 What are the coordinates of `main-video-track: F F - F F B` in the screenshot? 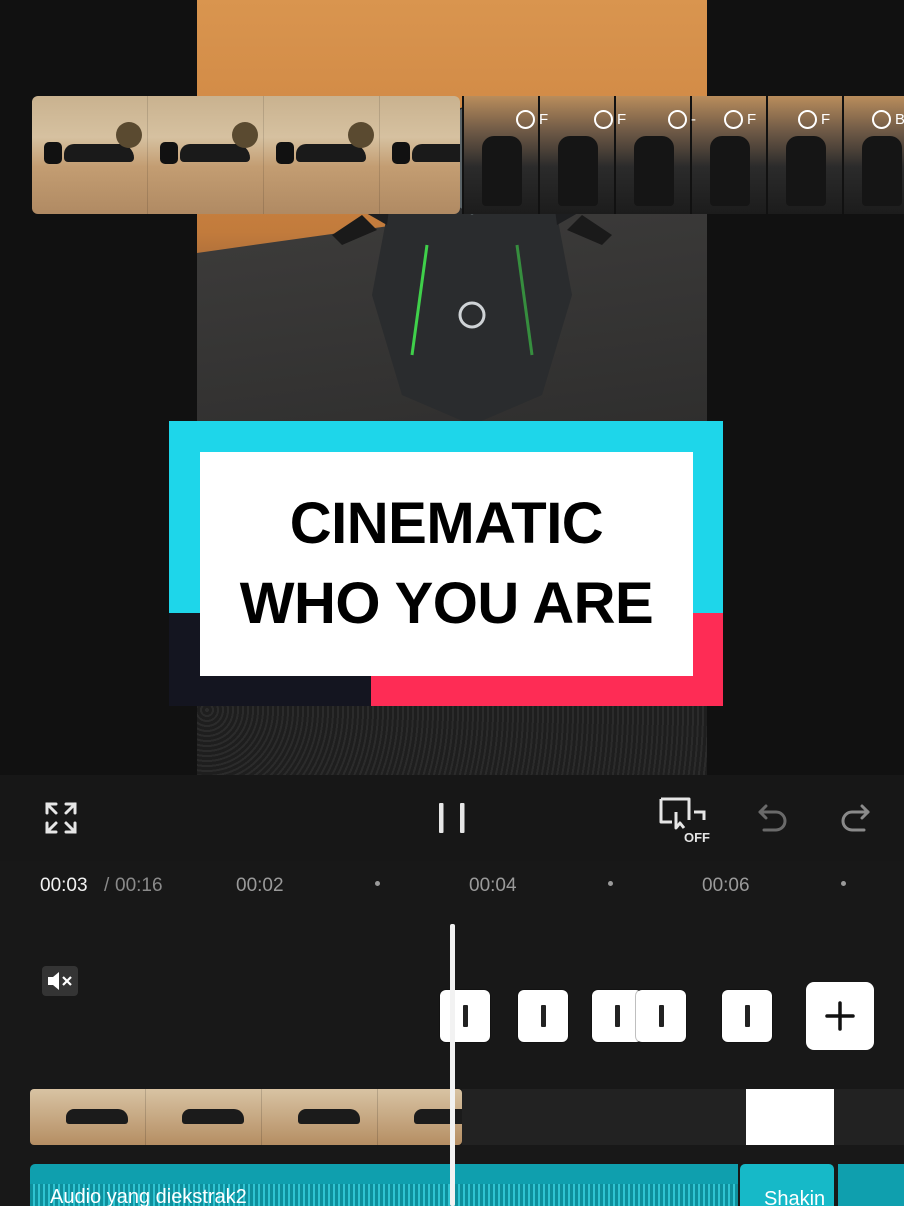 It's located at (468, 155).